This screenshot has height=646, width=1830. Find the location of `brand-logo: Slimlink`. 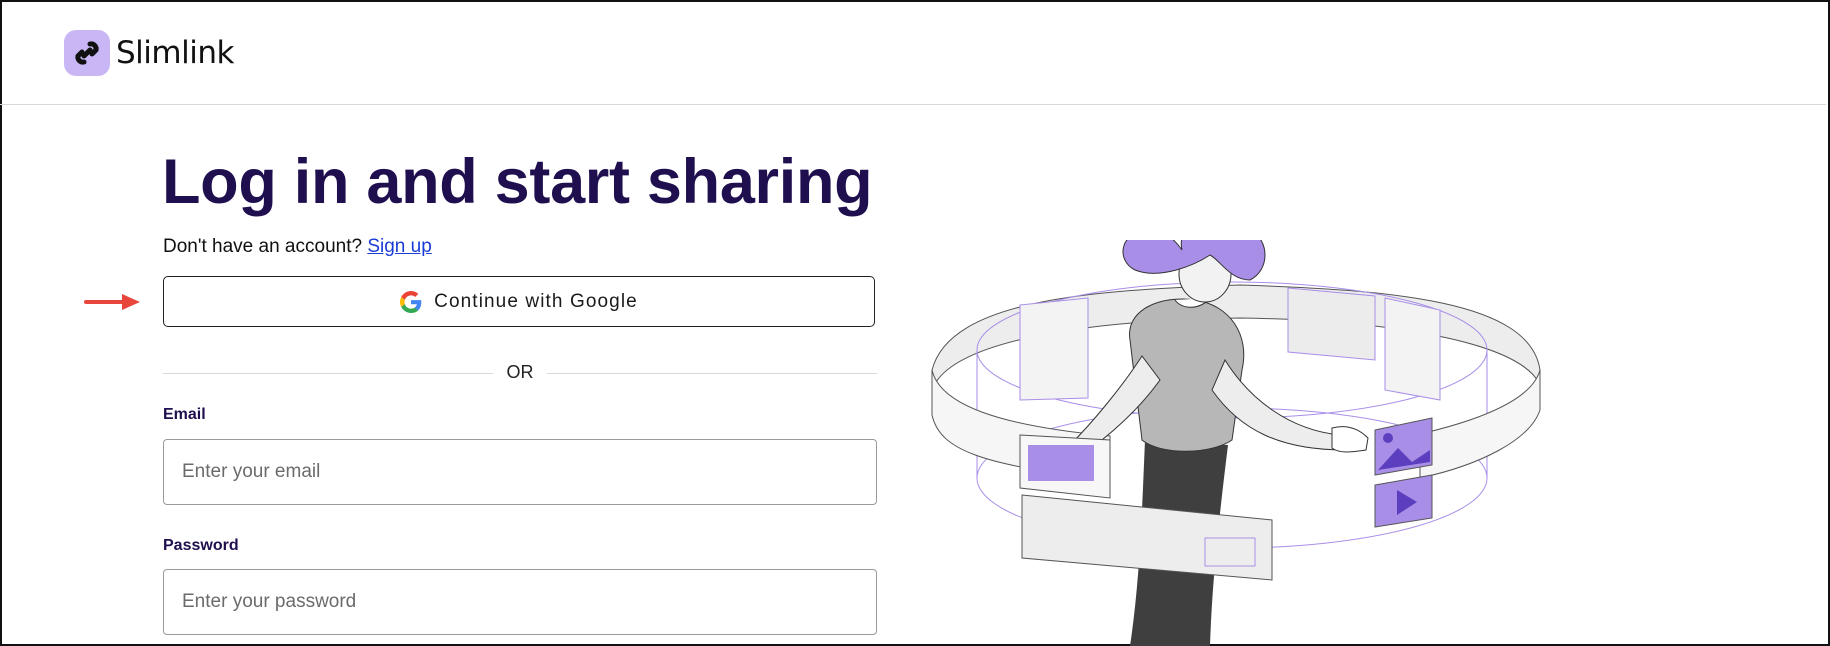

brand-logo: Slimlink is located at coordinates (149, 53).